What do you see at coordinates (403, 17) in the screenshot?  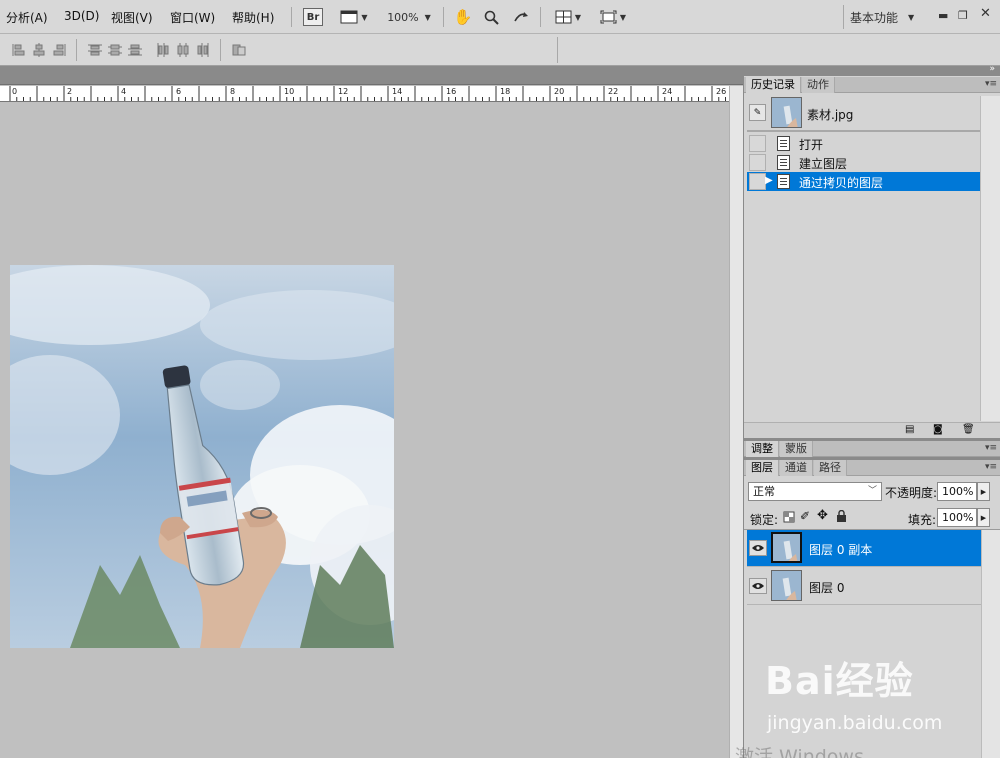 I see `zoom-value: 100%` at bounding box center [403, 17].